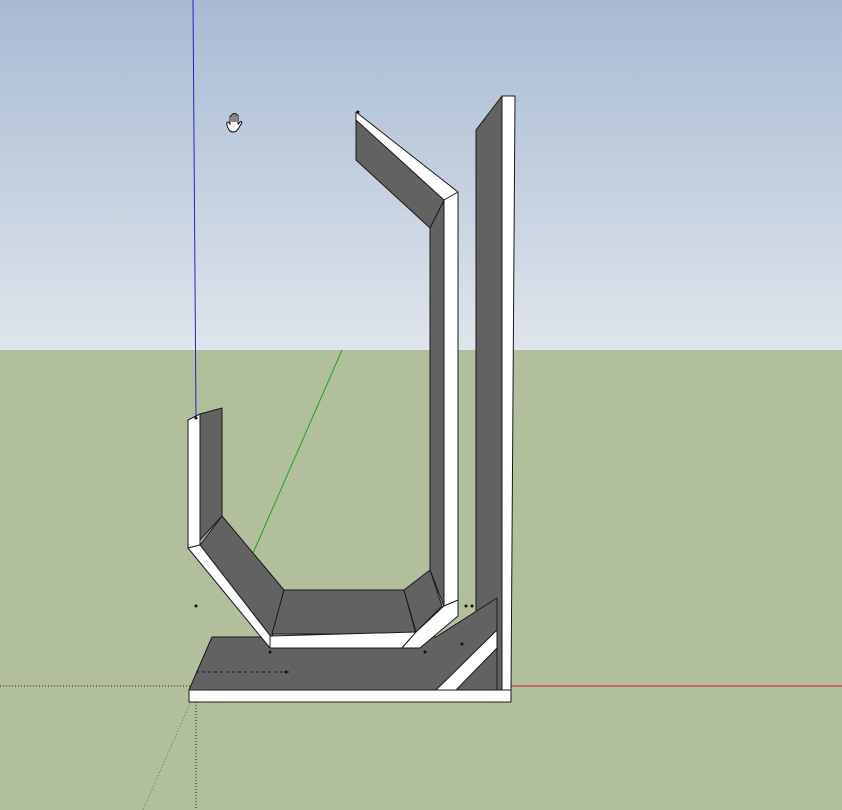  I want to click on base-plate-front, so click(350, 696).